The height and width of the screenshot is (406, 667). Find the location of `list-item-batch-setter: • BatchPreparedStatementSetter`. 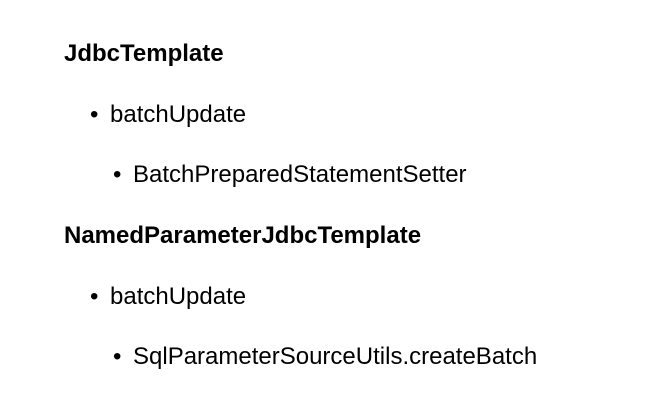

list-item-batch-setter: • BatchPreparedStatementSetter is located at coordinates (290, 175).